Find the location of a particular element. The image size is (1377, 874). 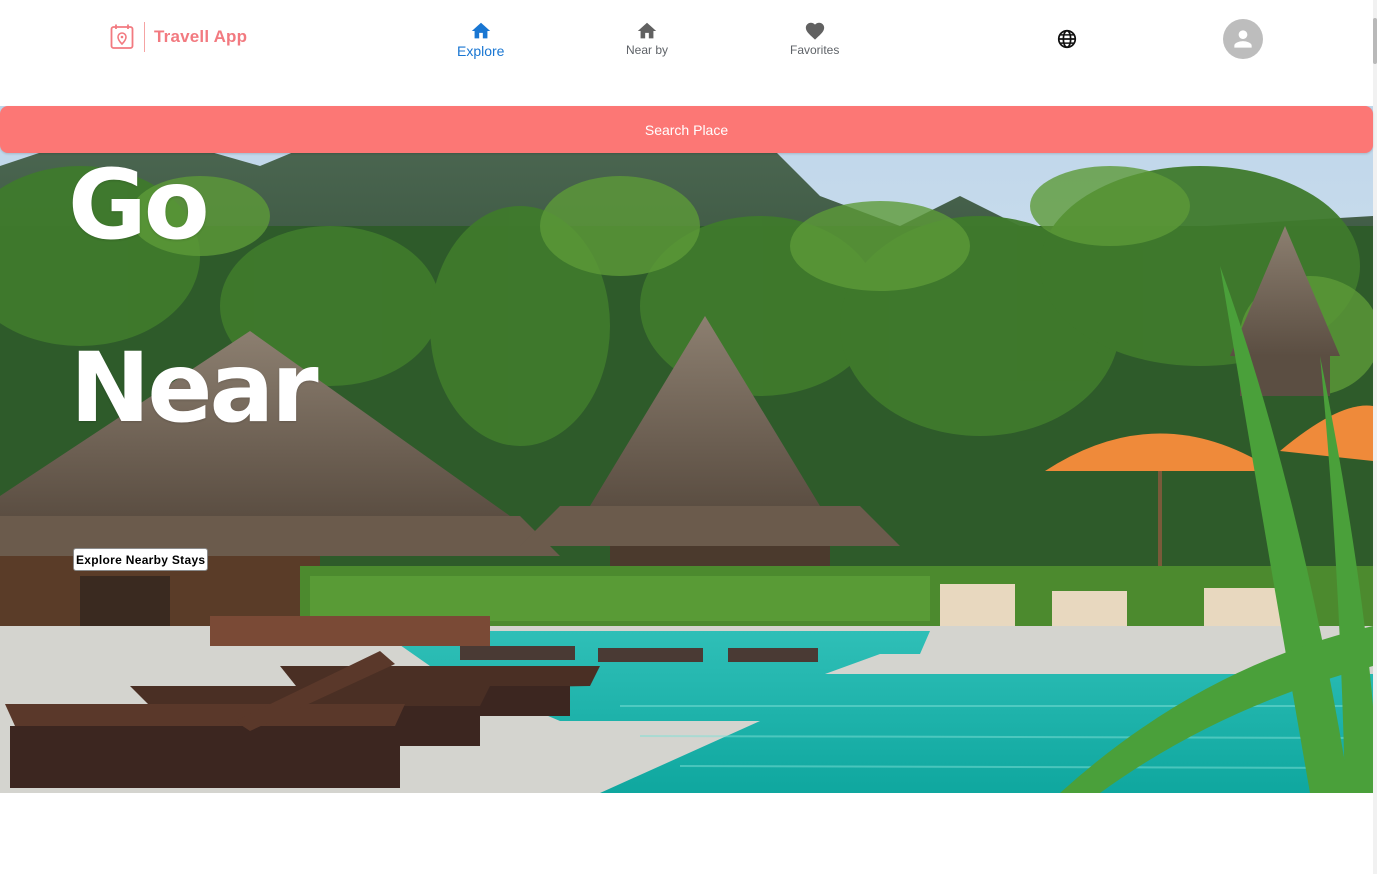

nav-label: Explore is located at coordinates (481, 51).